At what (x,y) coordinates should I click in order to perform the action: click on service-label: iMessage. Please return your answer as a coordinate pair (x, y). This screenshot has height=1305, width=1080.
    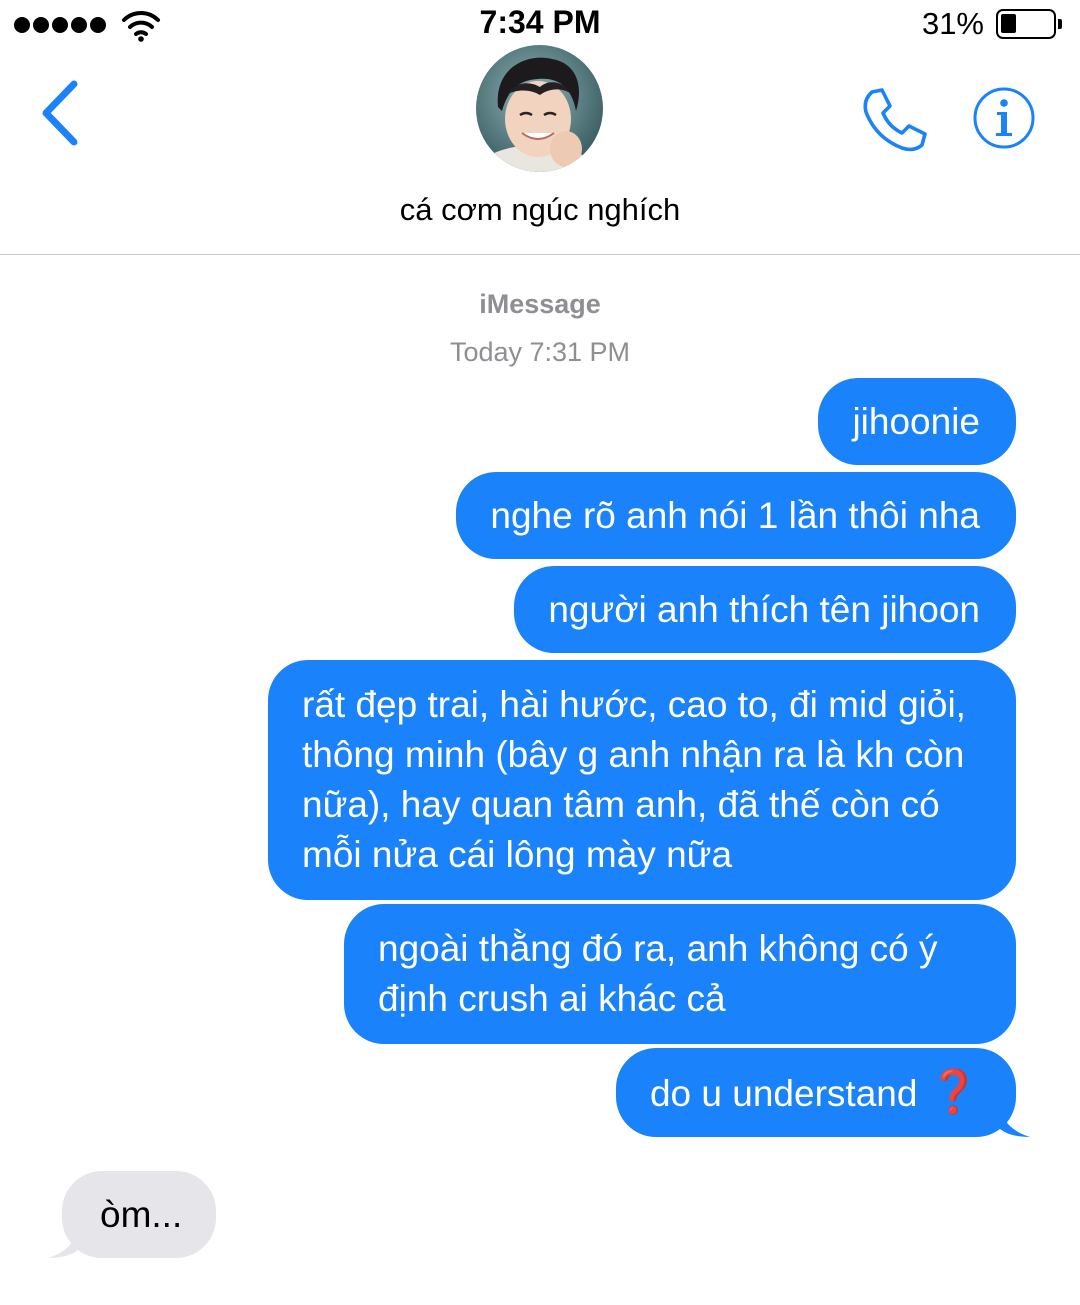
    Looking at the image, I should click on (540, 304).